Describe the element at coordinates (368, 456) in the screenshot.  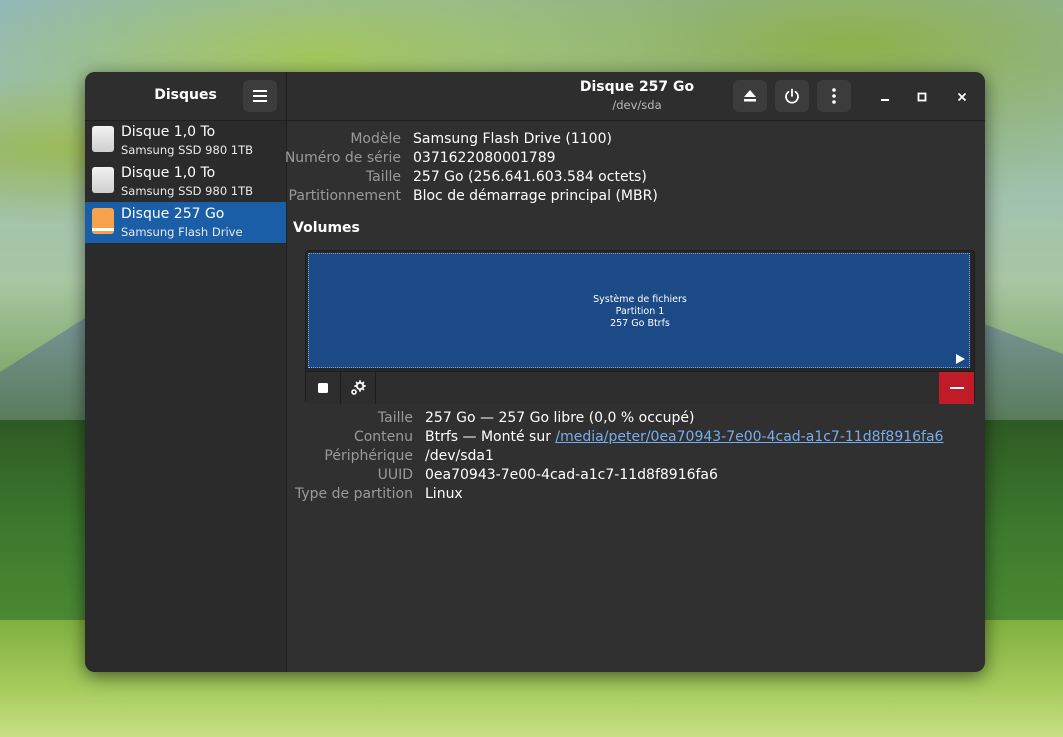
I see `device-label: Périphérique` at that location.